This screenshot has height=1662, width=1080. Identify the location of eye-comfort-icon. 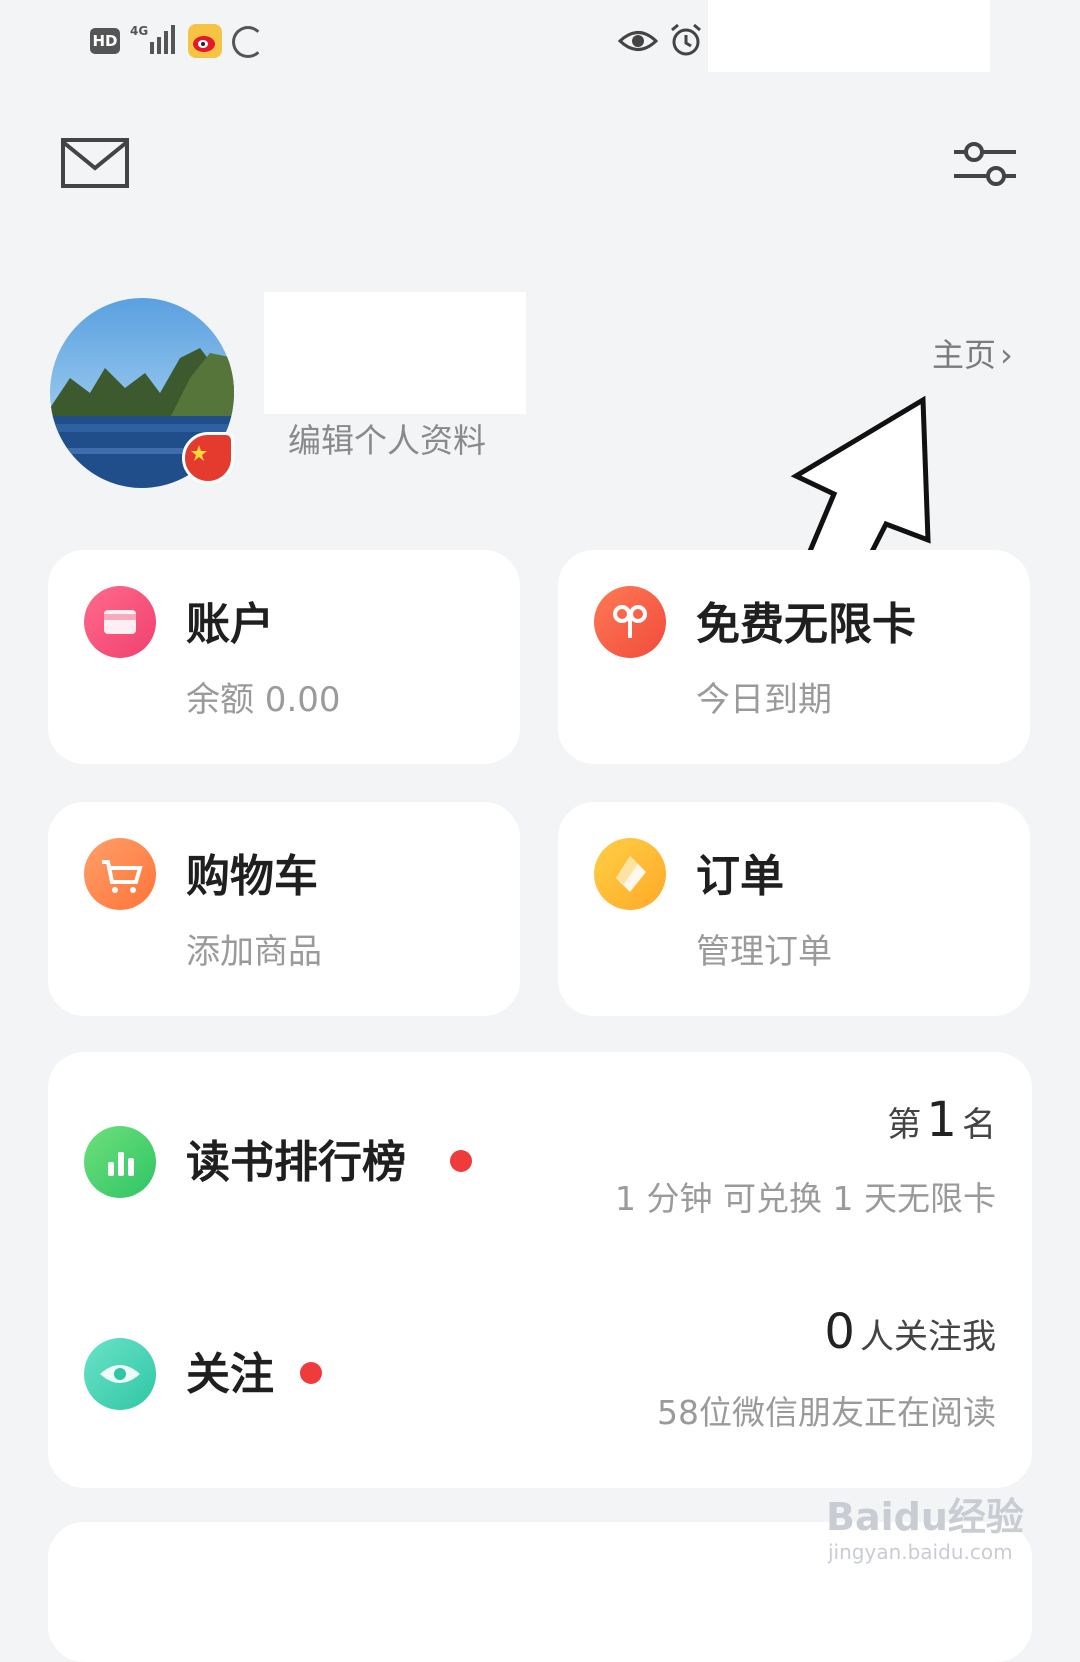
(638, 41).